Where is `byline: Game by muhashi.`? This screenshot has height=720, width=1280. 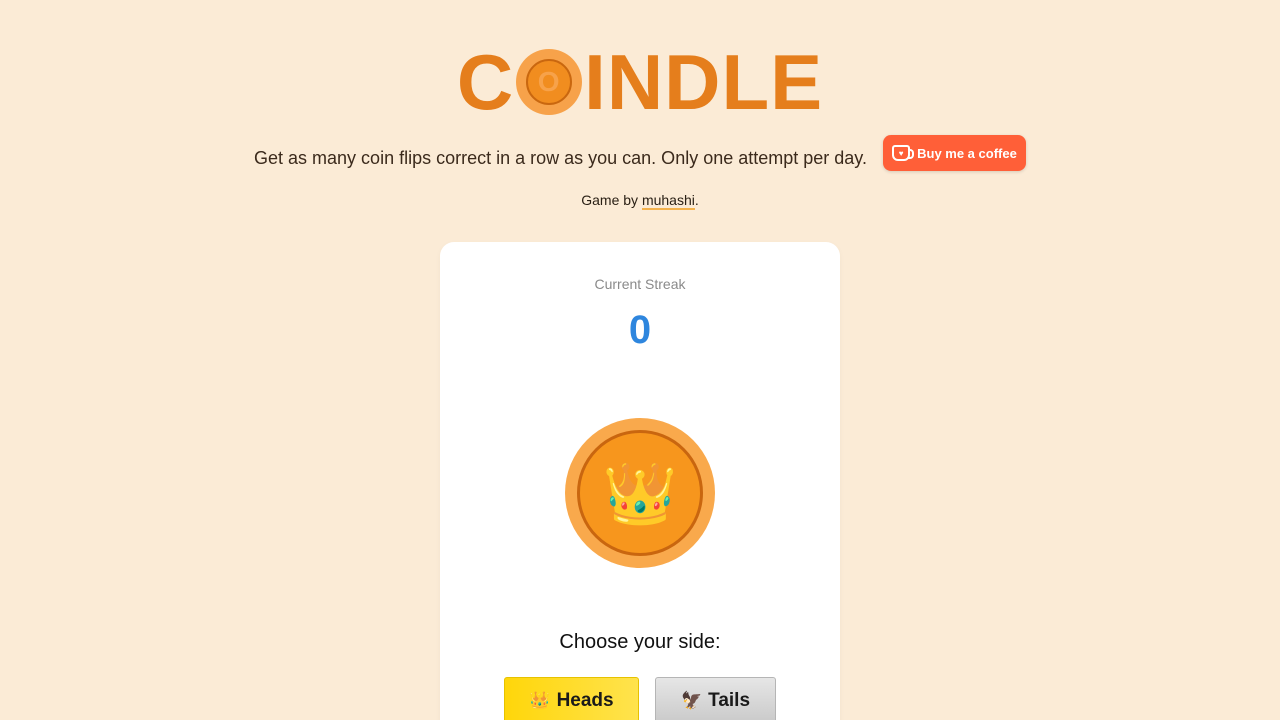
byline: Game by muhashi. is located at coordinates (640, 201).